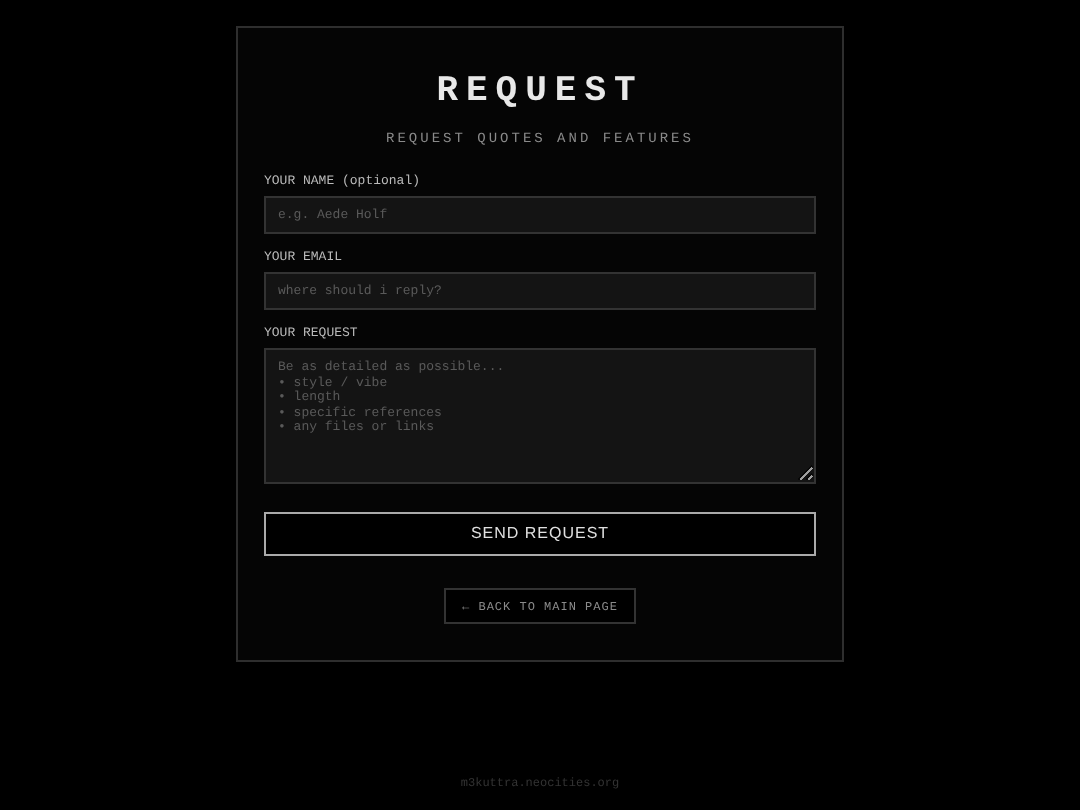 Image resolution: width=1080 pixels, height=810 pixels. Describe the element at coordinates (540, 92) in the screenshot. I see `page-title: REQUEST` at that location.